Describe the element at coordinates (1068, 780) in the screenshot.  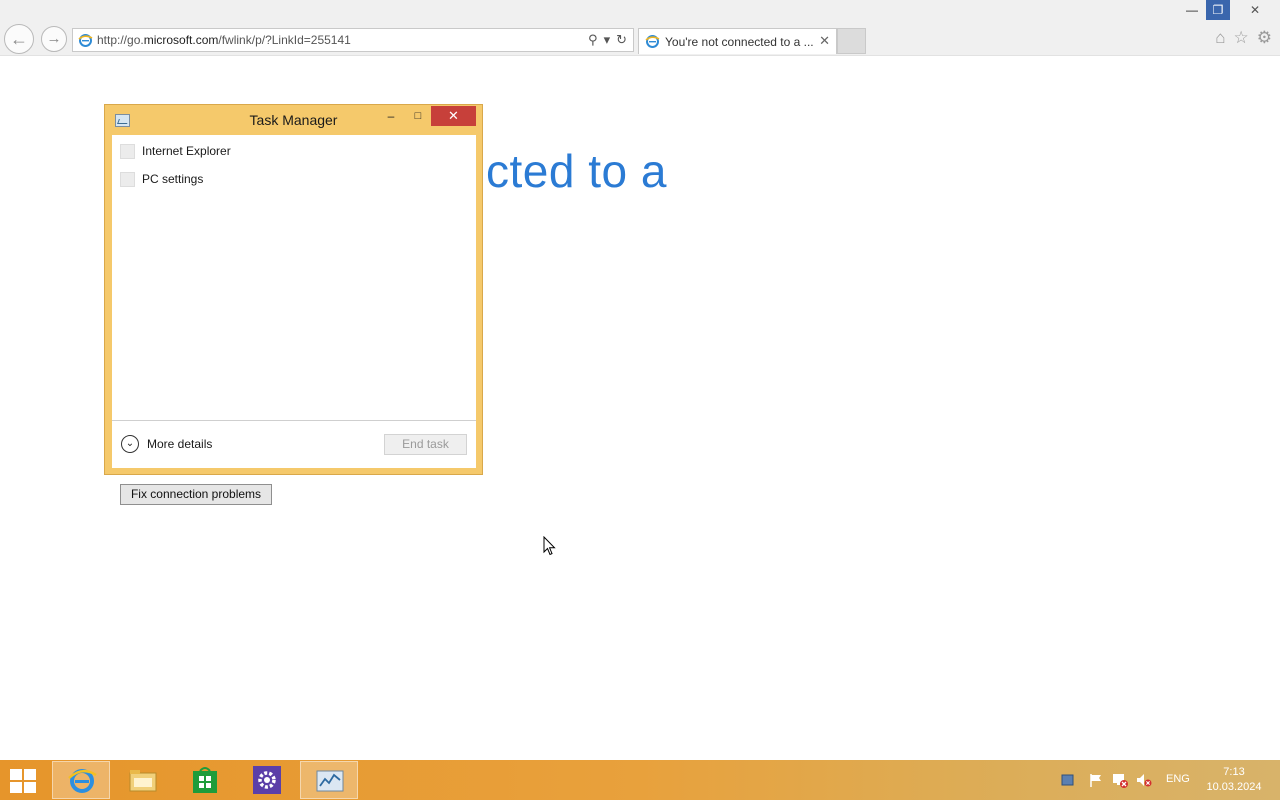
I see `show-desktop-icon` at that location.